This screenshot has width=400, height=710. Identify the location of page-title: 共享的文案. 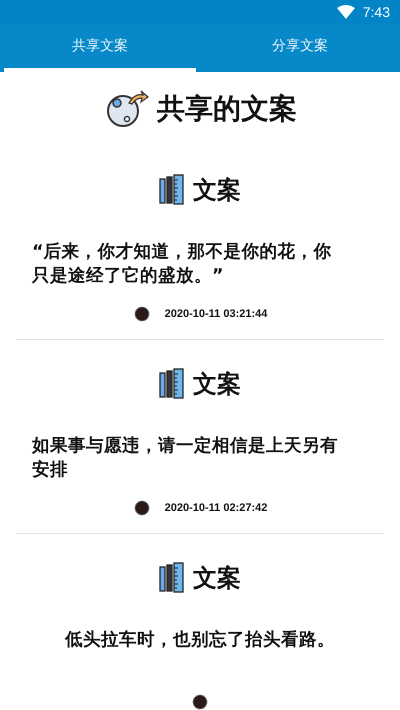
(227, 109).